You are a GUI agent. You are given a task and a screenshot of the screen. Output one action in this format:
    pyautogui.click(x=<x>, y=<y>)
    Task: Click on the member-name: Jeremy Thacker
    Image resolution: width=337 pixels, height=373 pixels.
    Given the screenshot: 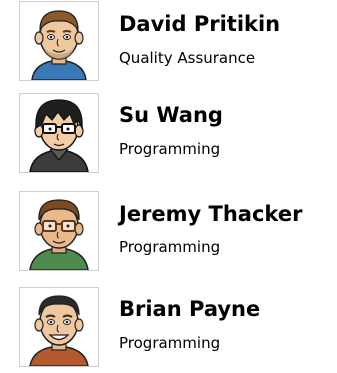 What is the action you would take?
    pyautogui.click(x=211, y=214)
    